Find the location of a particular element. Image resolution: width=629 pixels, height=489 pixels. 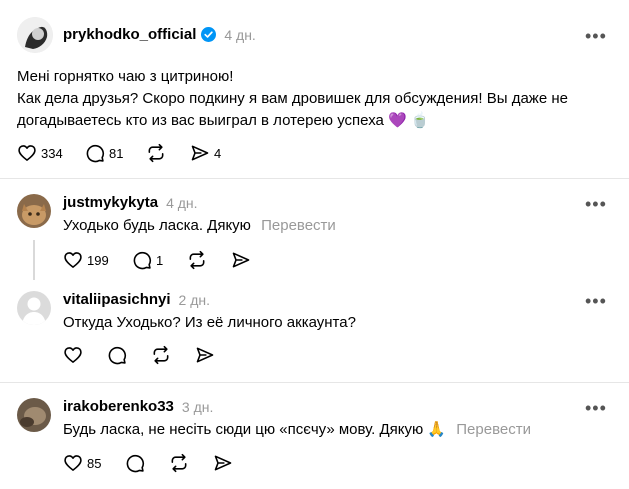

like-count: 334 is located at coordinates (52, 153).